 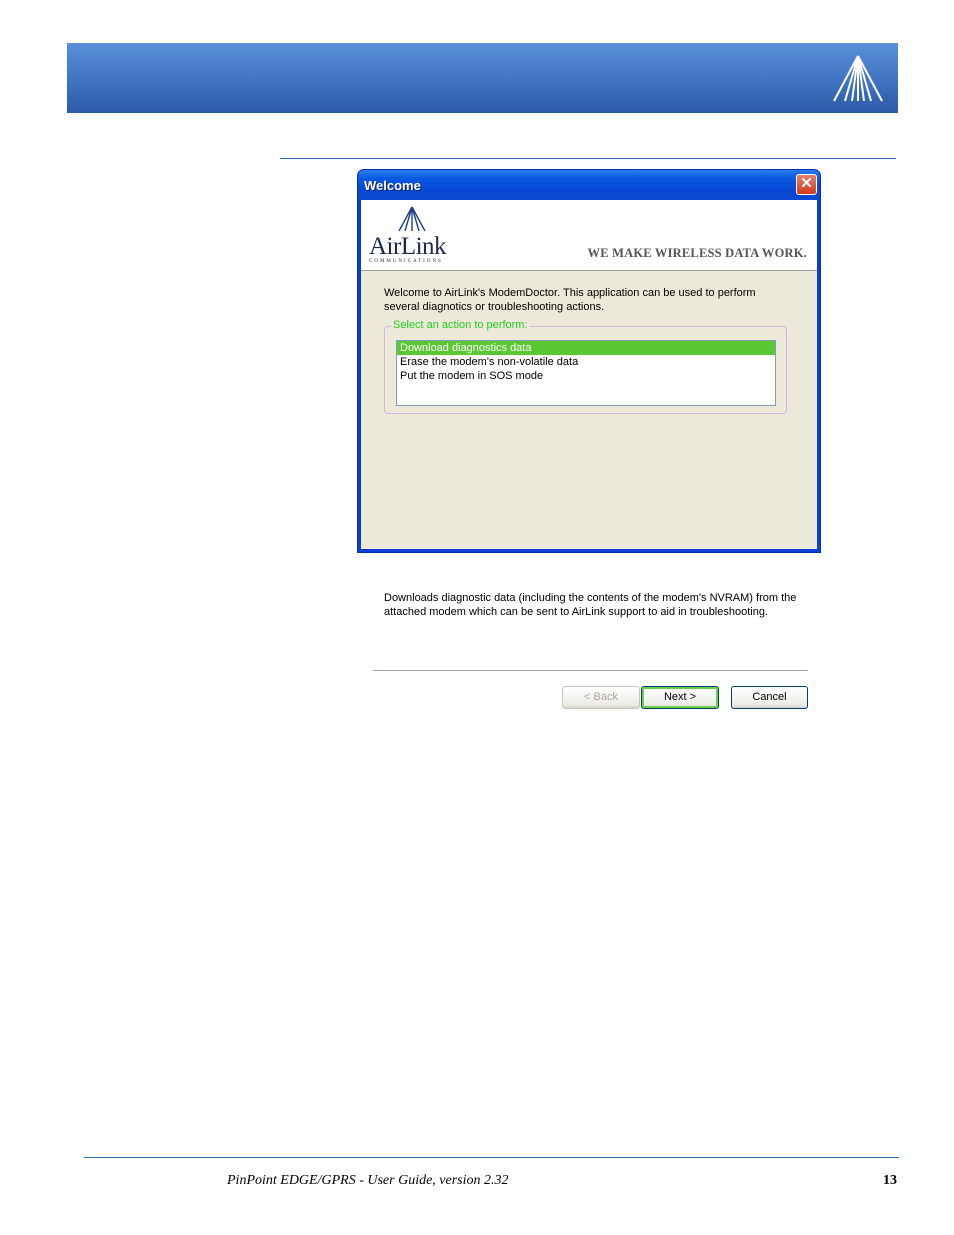 I want to click on cancel-button: Cancel, so click(x=769, y=697).